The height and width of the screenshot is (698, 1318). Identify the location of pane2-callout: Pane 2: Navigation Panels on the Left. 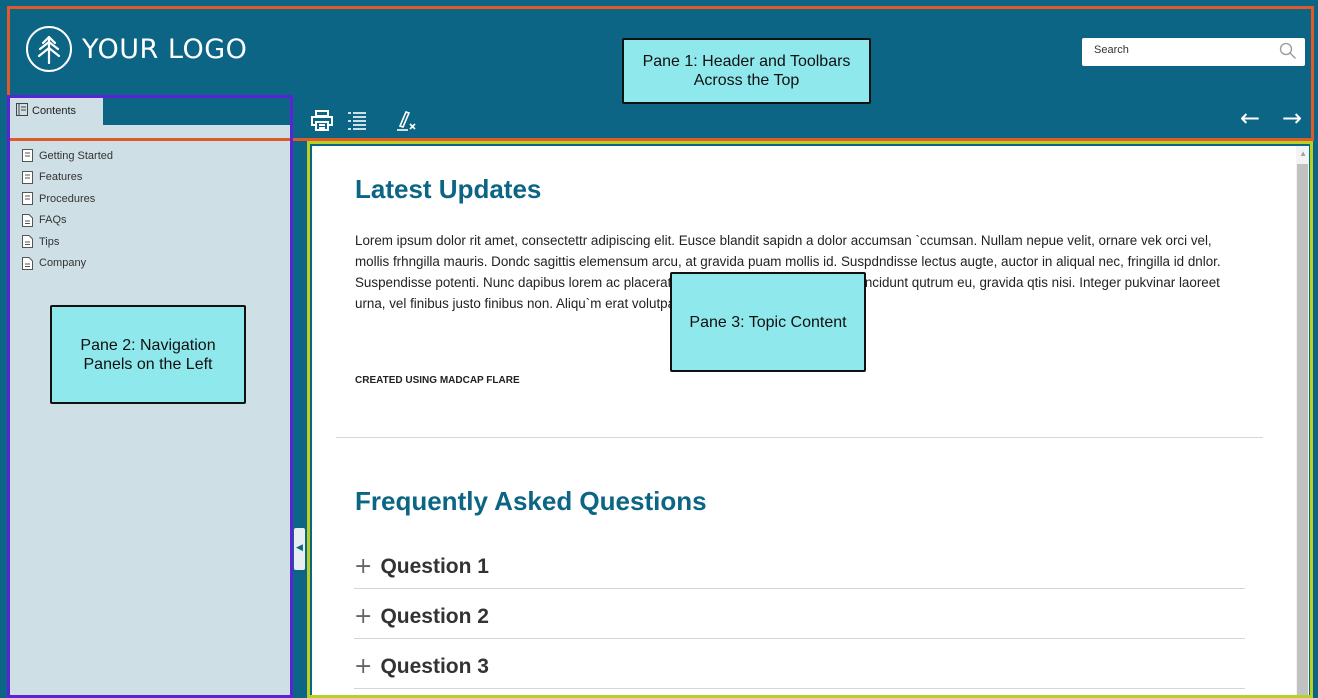
(148, 354).